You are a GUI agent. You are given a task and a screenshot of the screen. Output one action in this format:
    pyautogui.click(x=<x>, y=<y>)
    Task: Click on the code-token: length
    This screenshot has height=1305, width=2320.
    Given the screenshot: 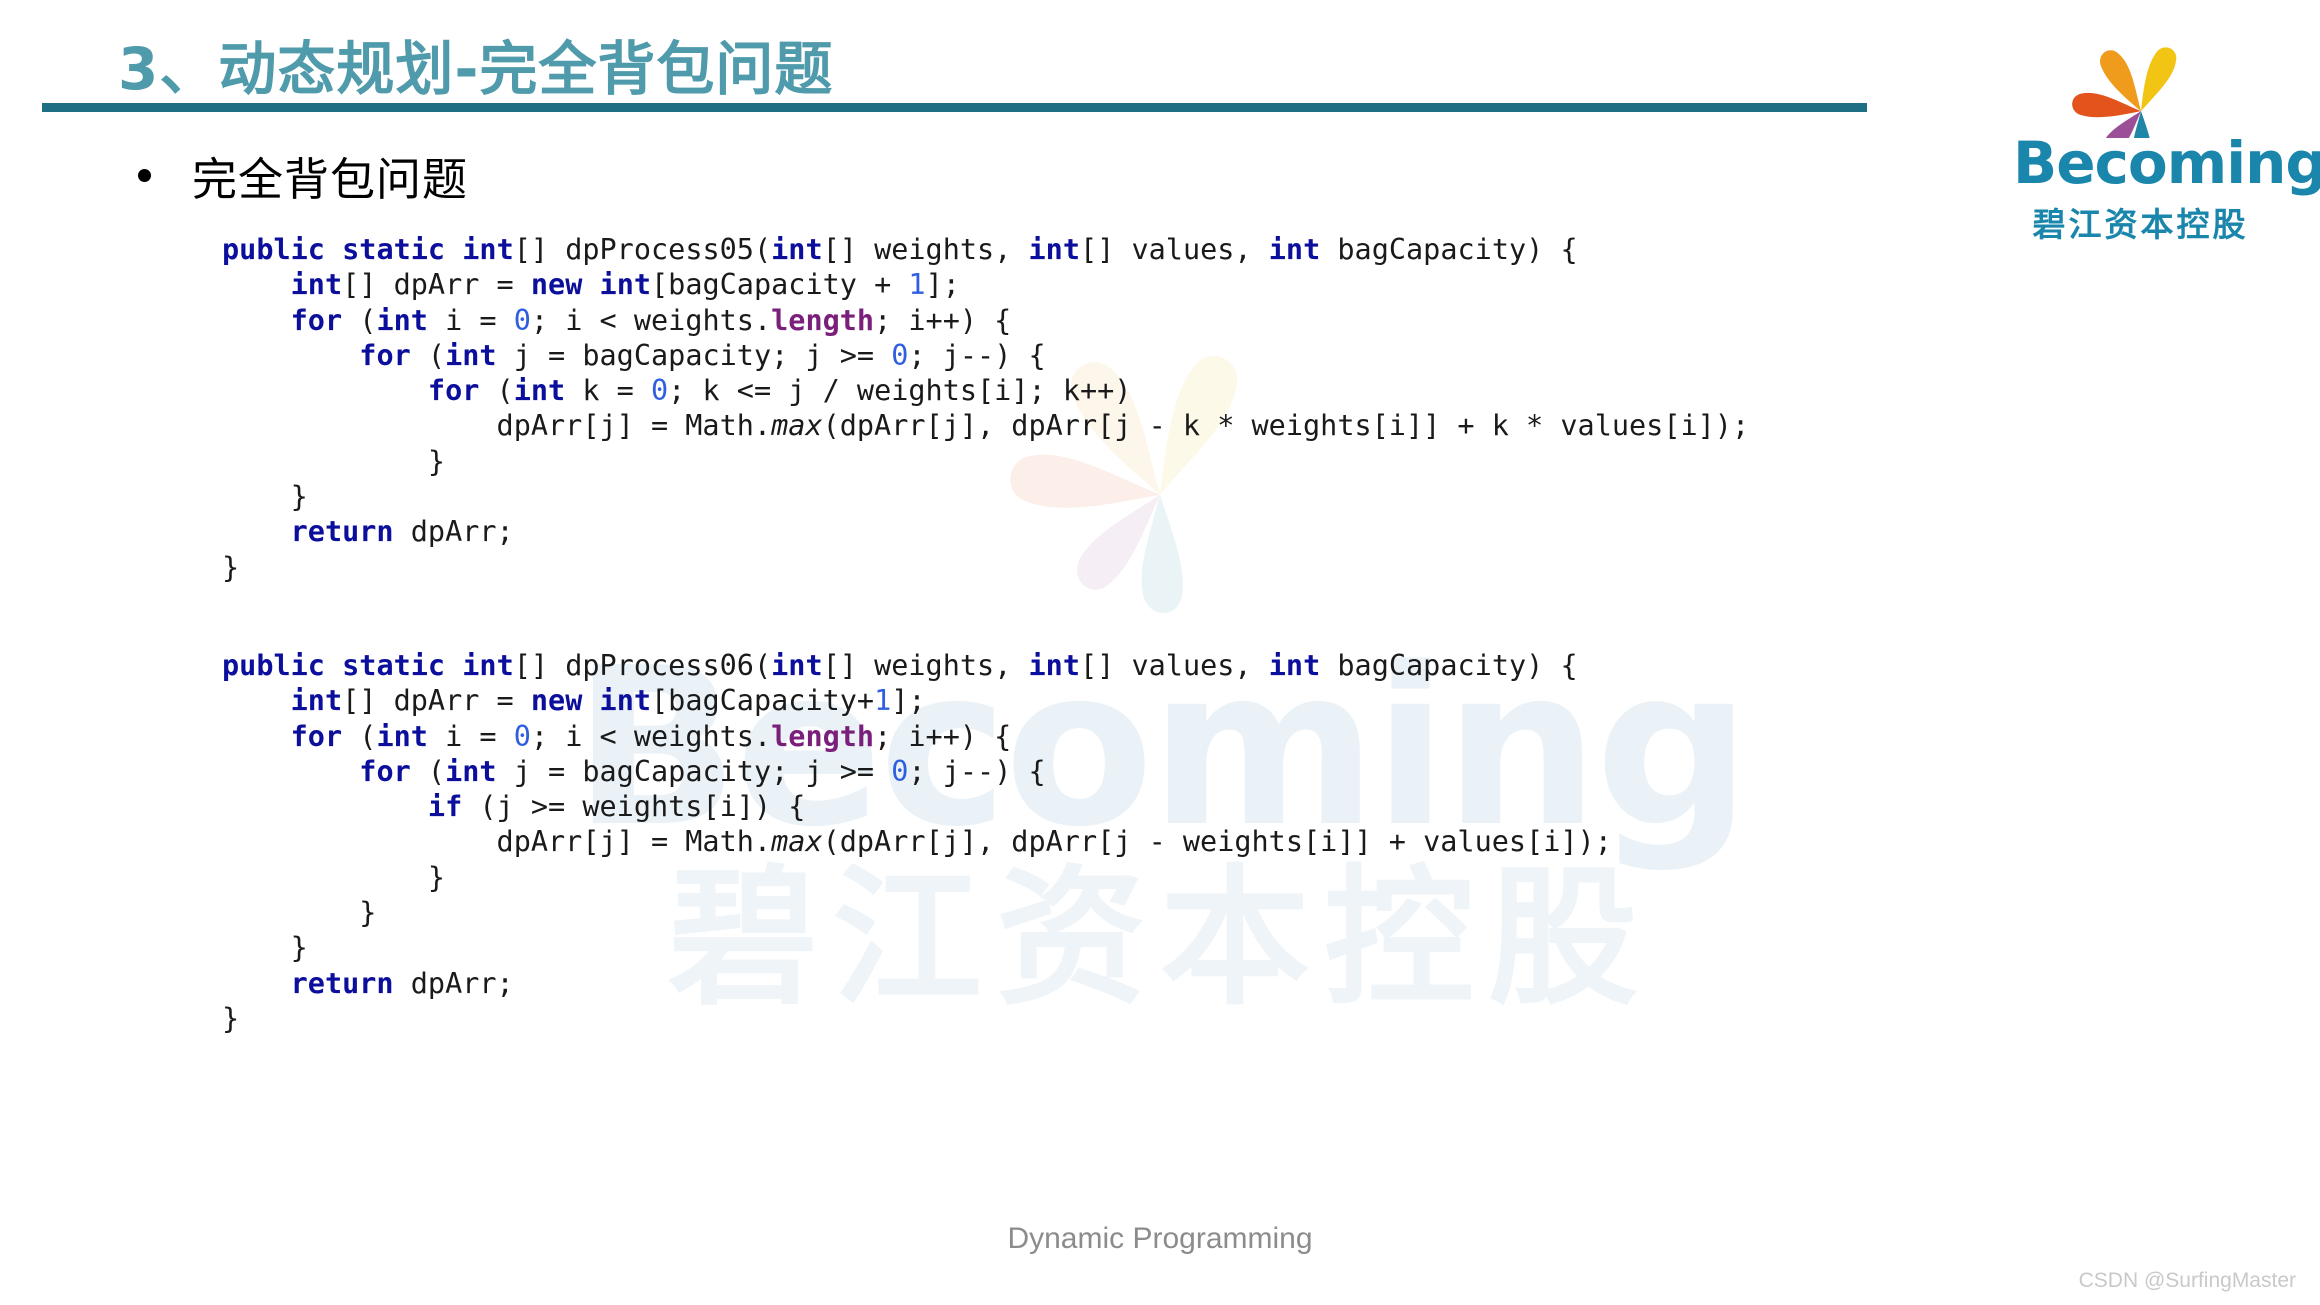 What is the action you would take?
    pyautogui.click(x=823, y=320)
    